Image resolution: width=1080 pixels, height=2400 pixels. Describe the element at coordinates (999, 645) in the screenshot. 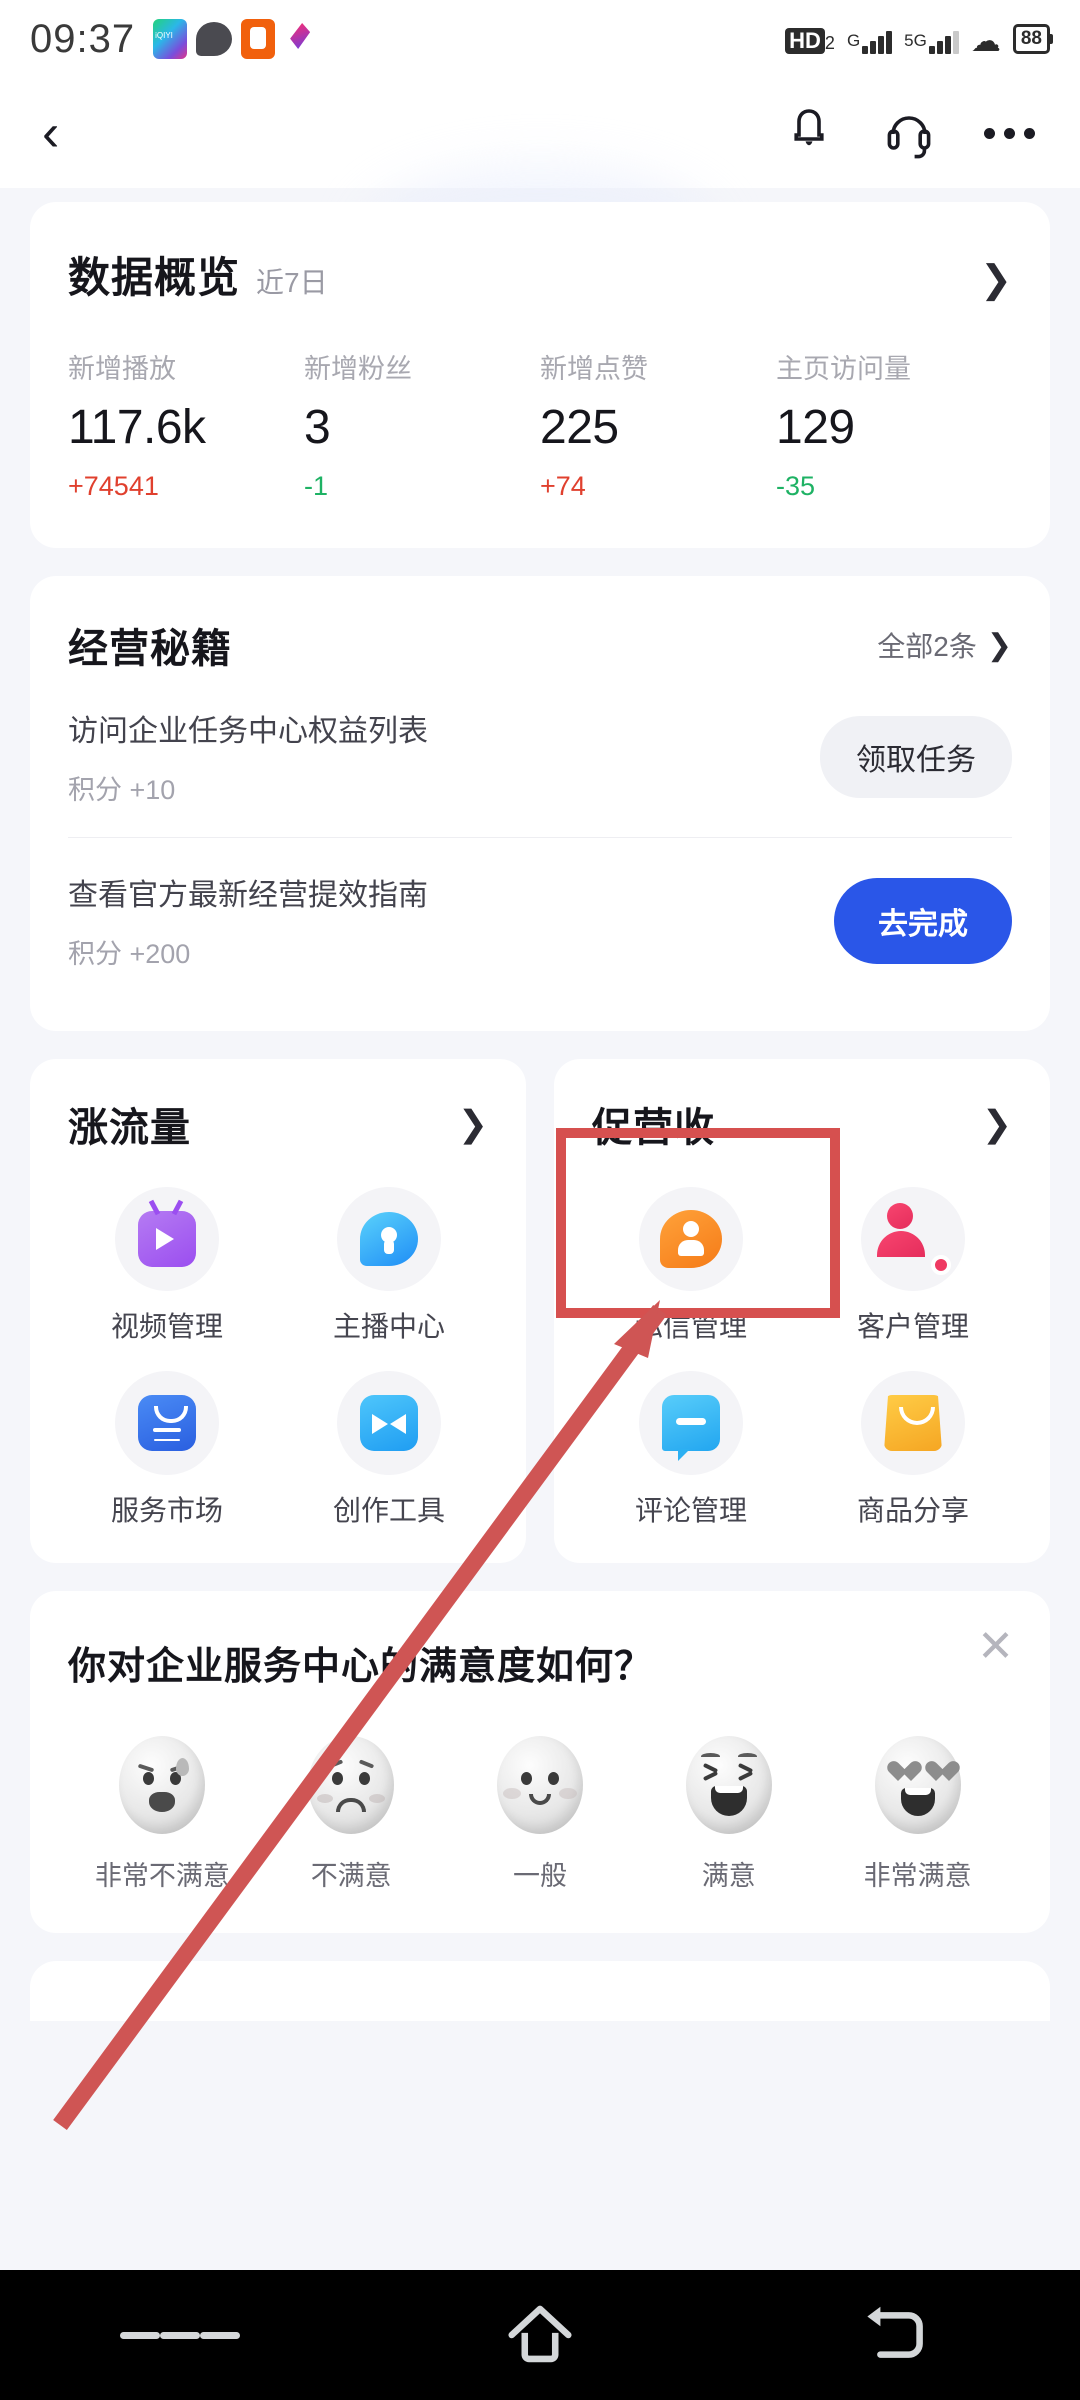

I see `chevron-right-icon: ❯` at that location.